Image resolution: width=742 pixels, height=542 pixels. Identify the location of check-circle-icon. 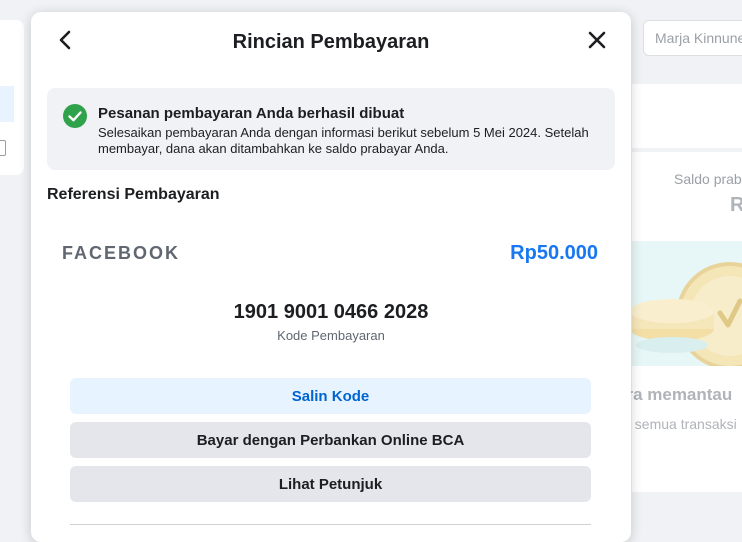
(75, 116).